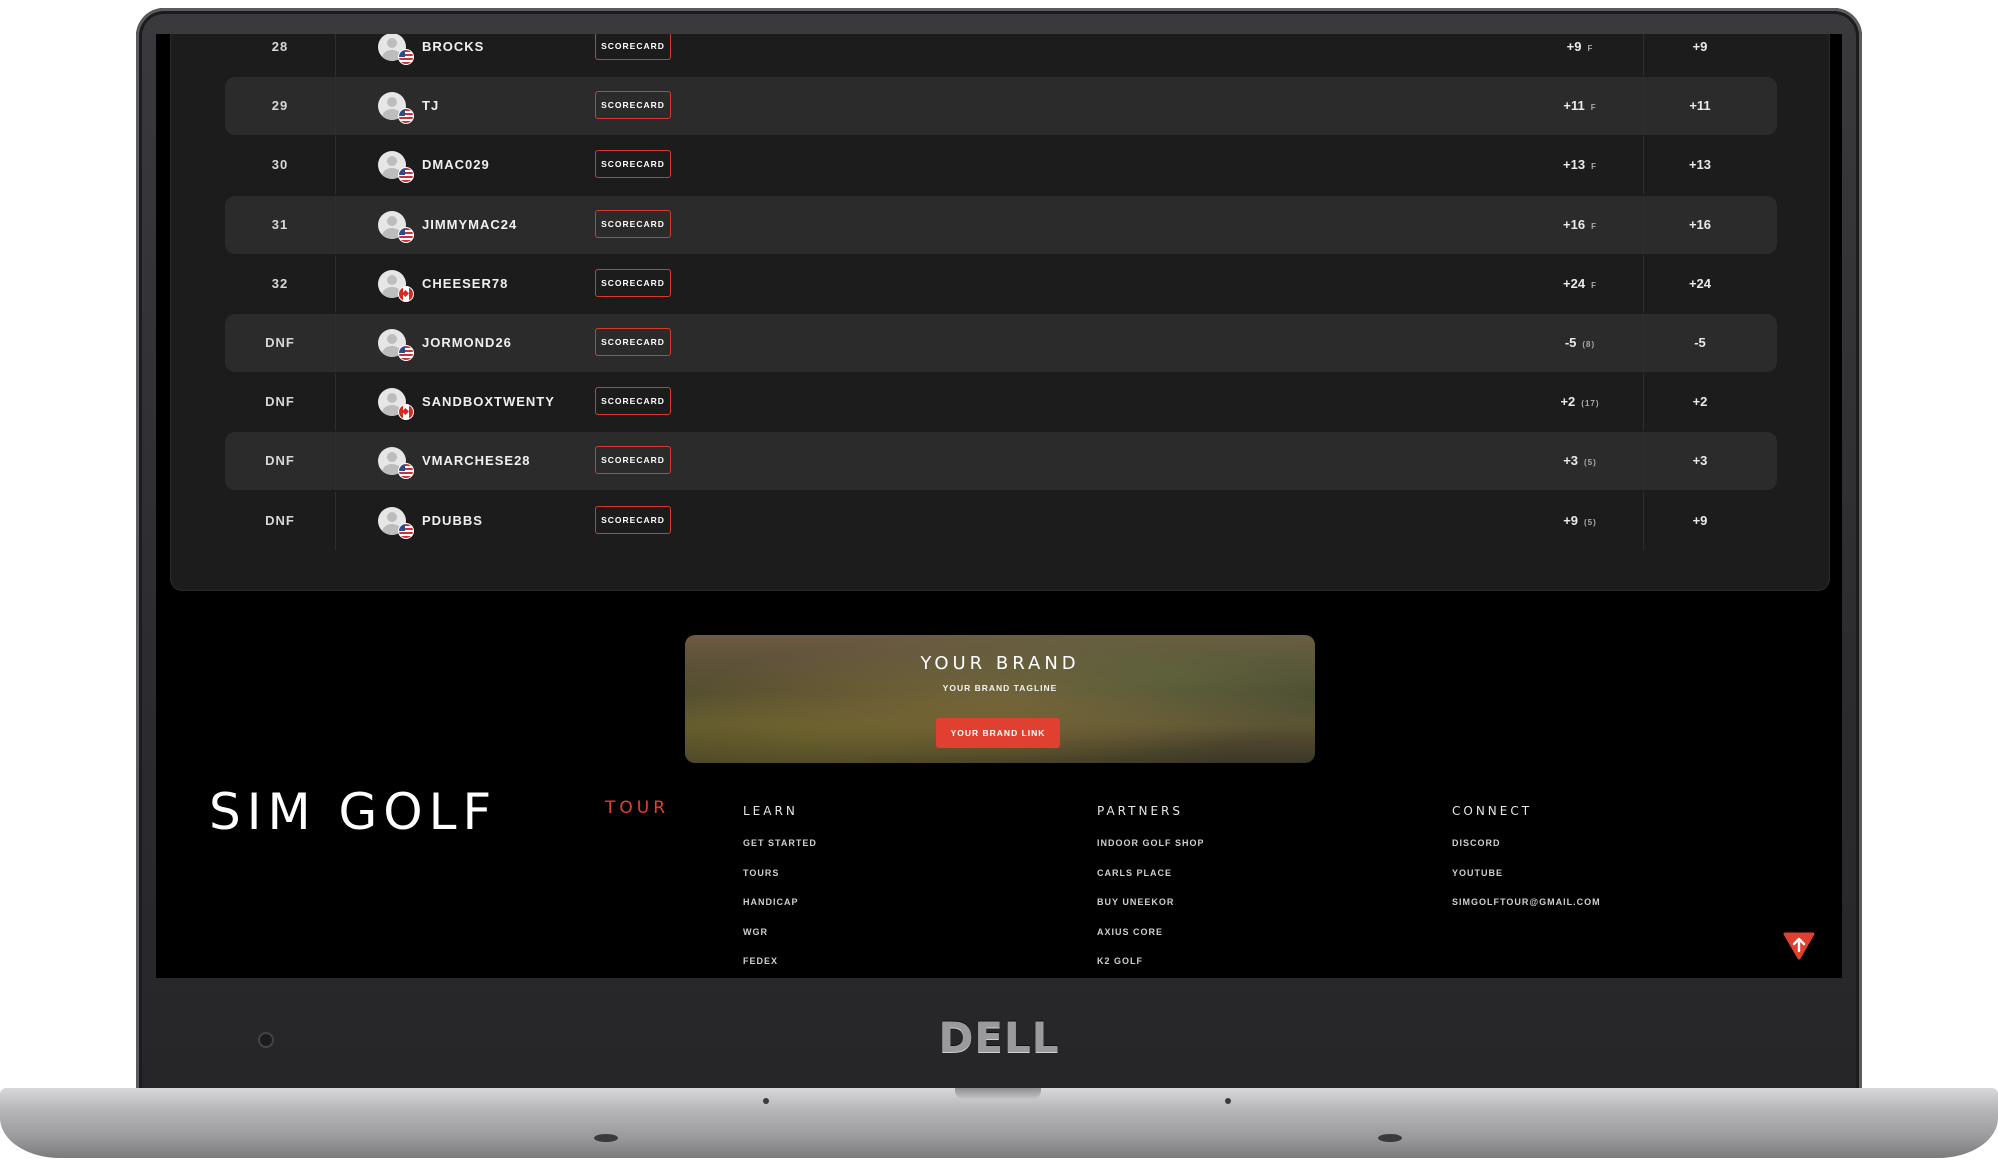 Image resolution: width=1998 pixels, height=1171 pixels. I want to click on player-name: CHEESER78, so click(465, 284).